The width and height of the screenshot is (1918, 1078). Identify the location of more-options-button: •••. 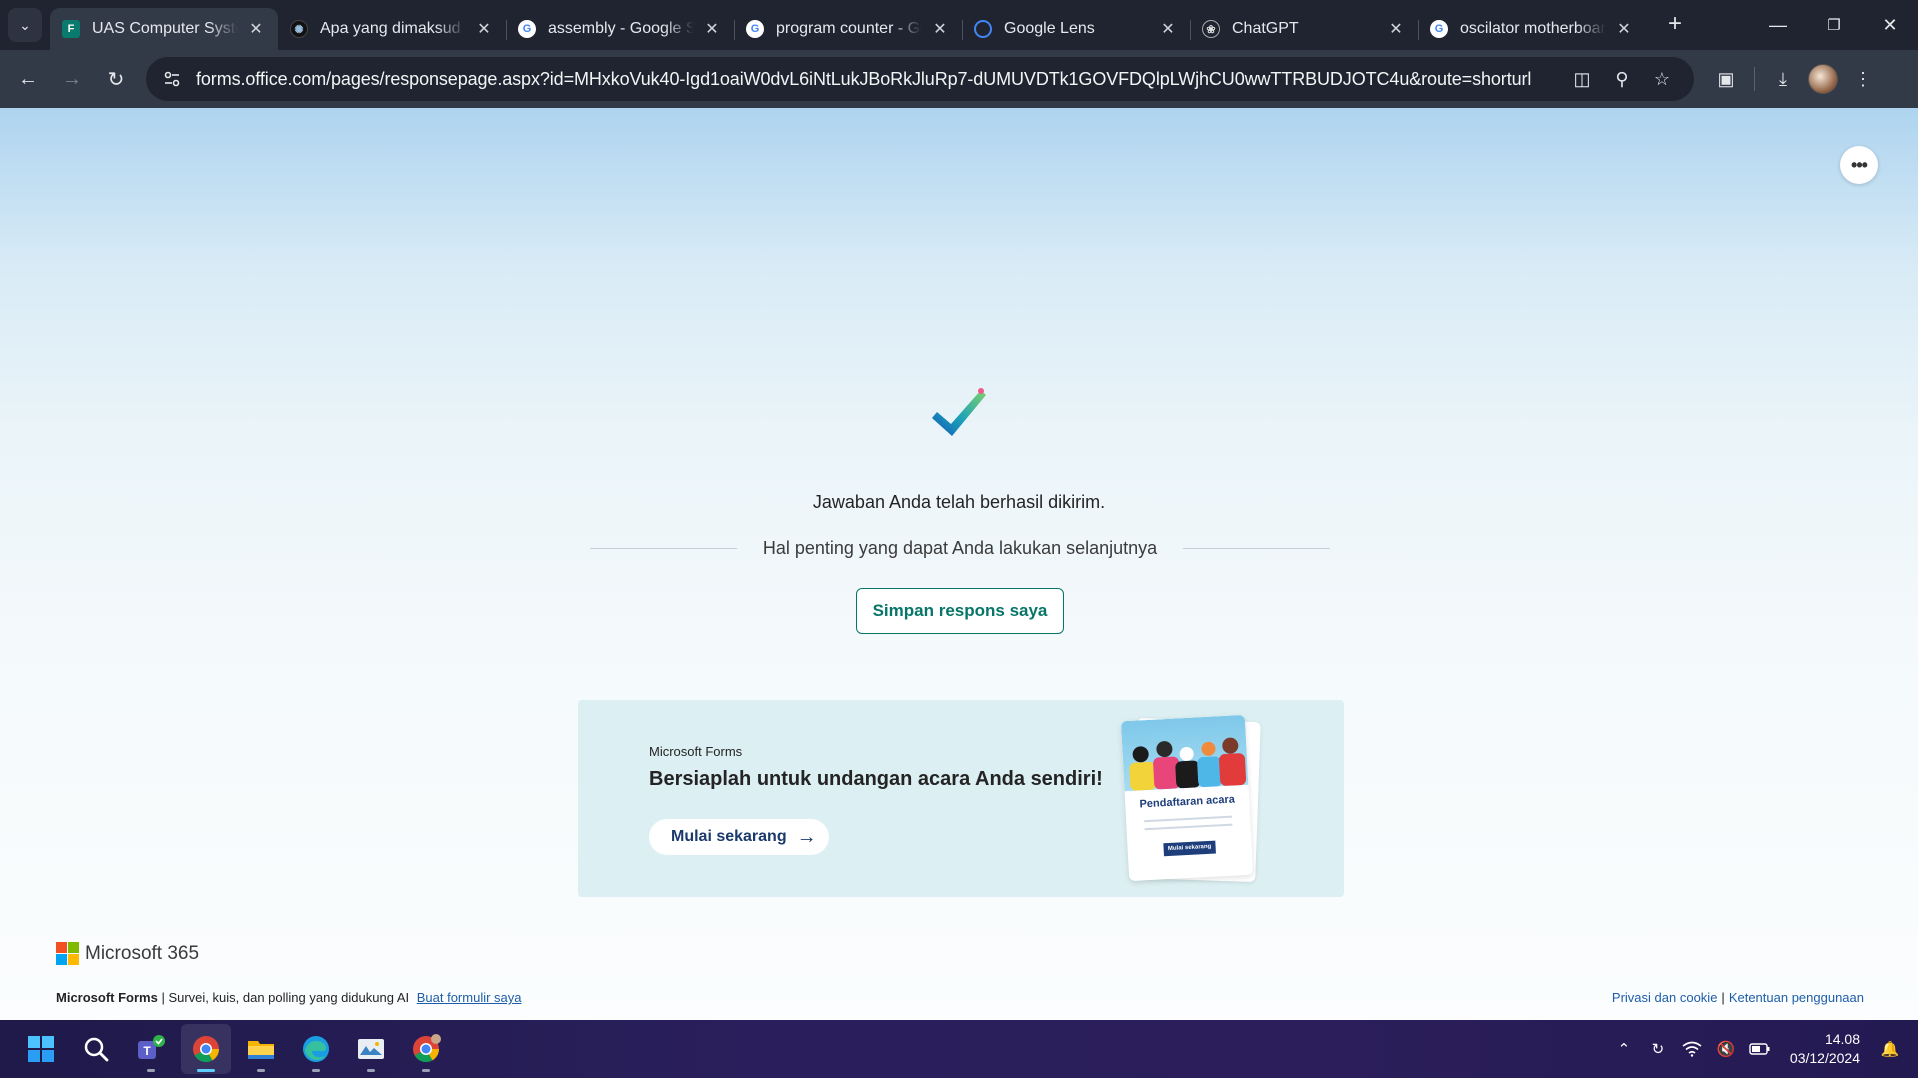
(1859, 165).